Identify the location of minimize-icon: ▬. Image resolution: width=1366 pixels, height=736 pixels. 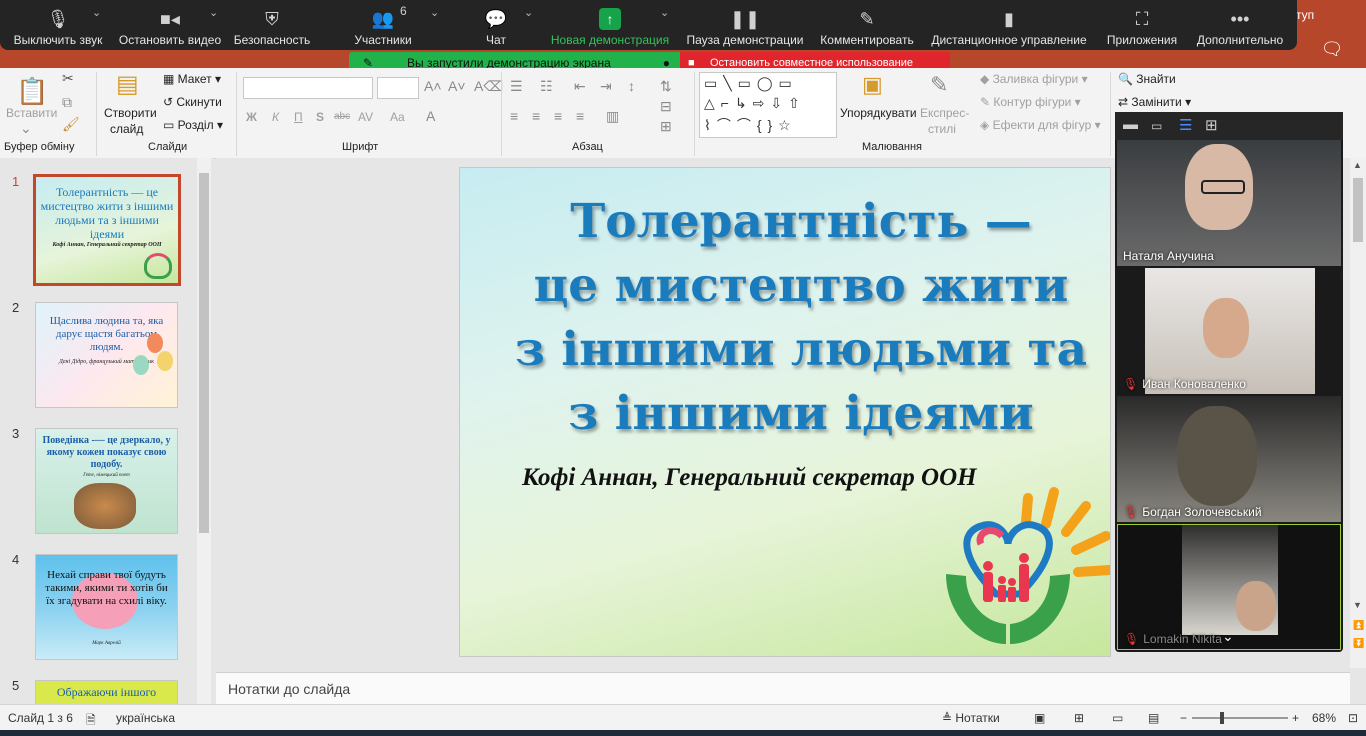
(1130, 124).